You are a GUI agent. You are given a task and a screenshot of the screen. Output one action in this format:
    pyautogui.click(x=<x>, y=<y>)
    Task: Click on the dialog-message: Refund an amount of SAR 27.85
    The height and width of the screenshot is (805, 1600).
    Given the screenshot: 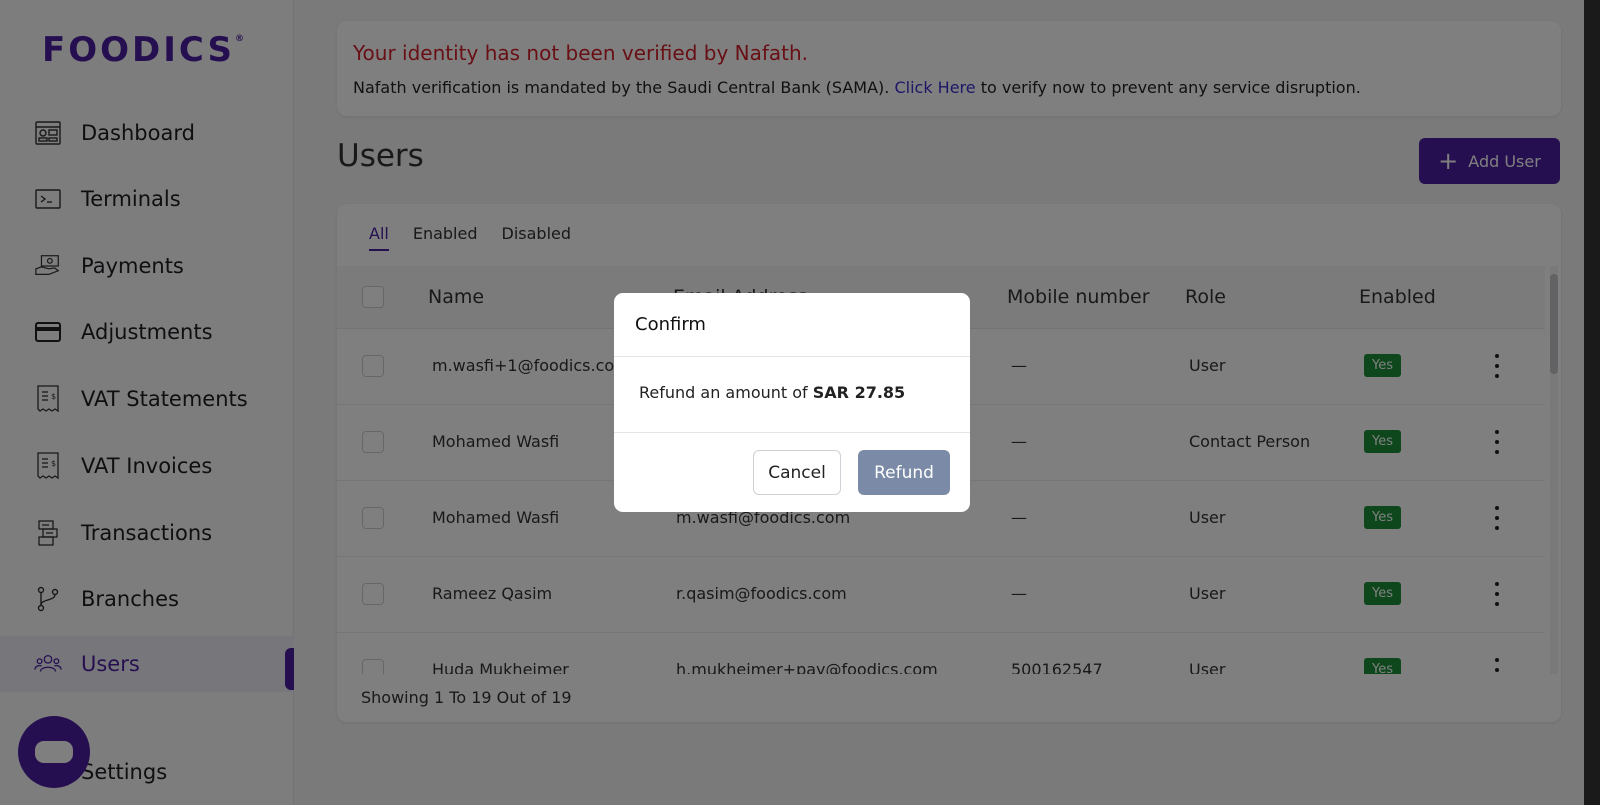 What is the action you would take?
    pyautogui.click(x=772, y=392)
    